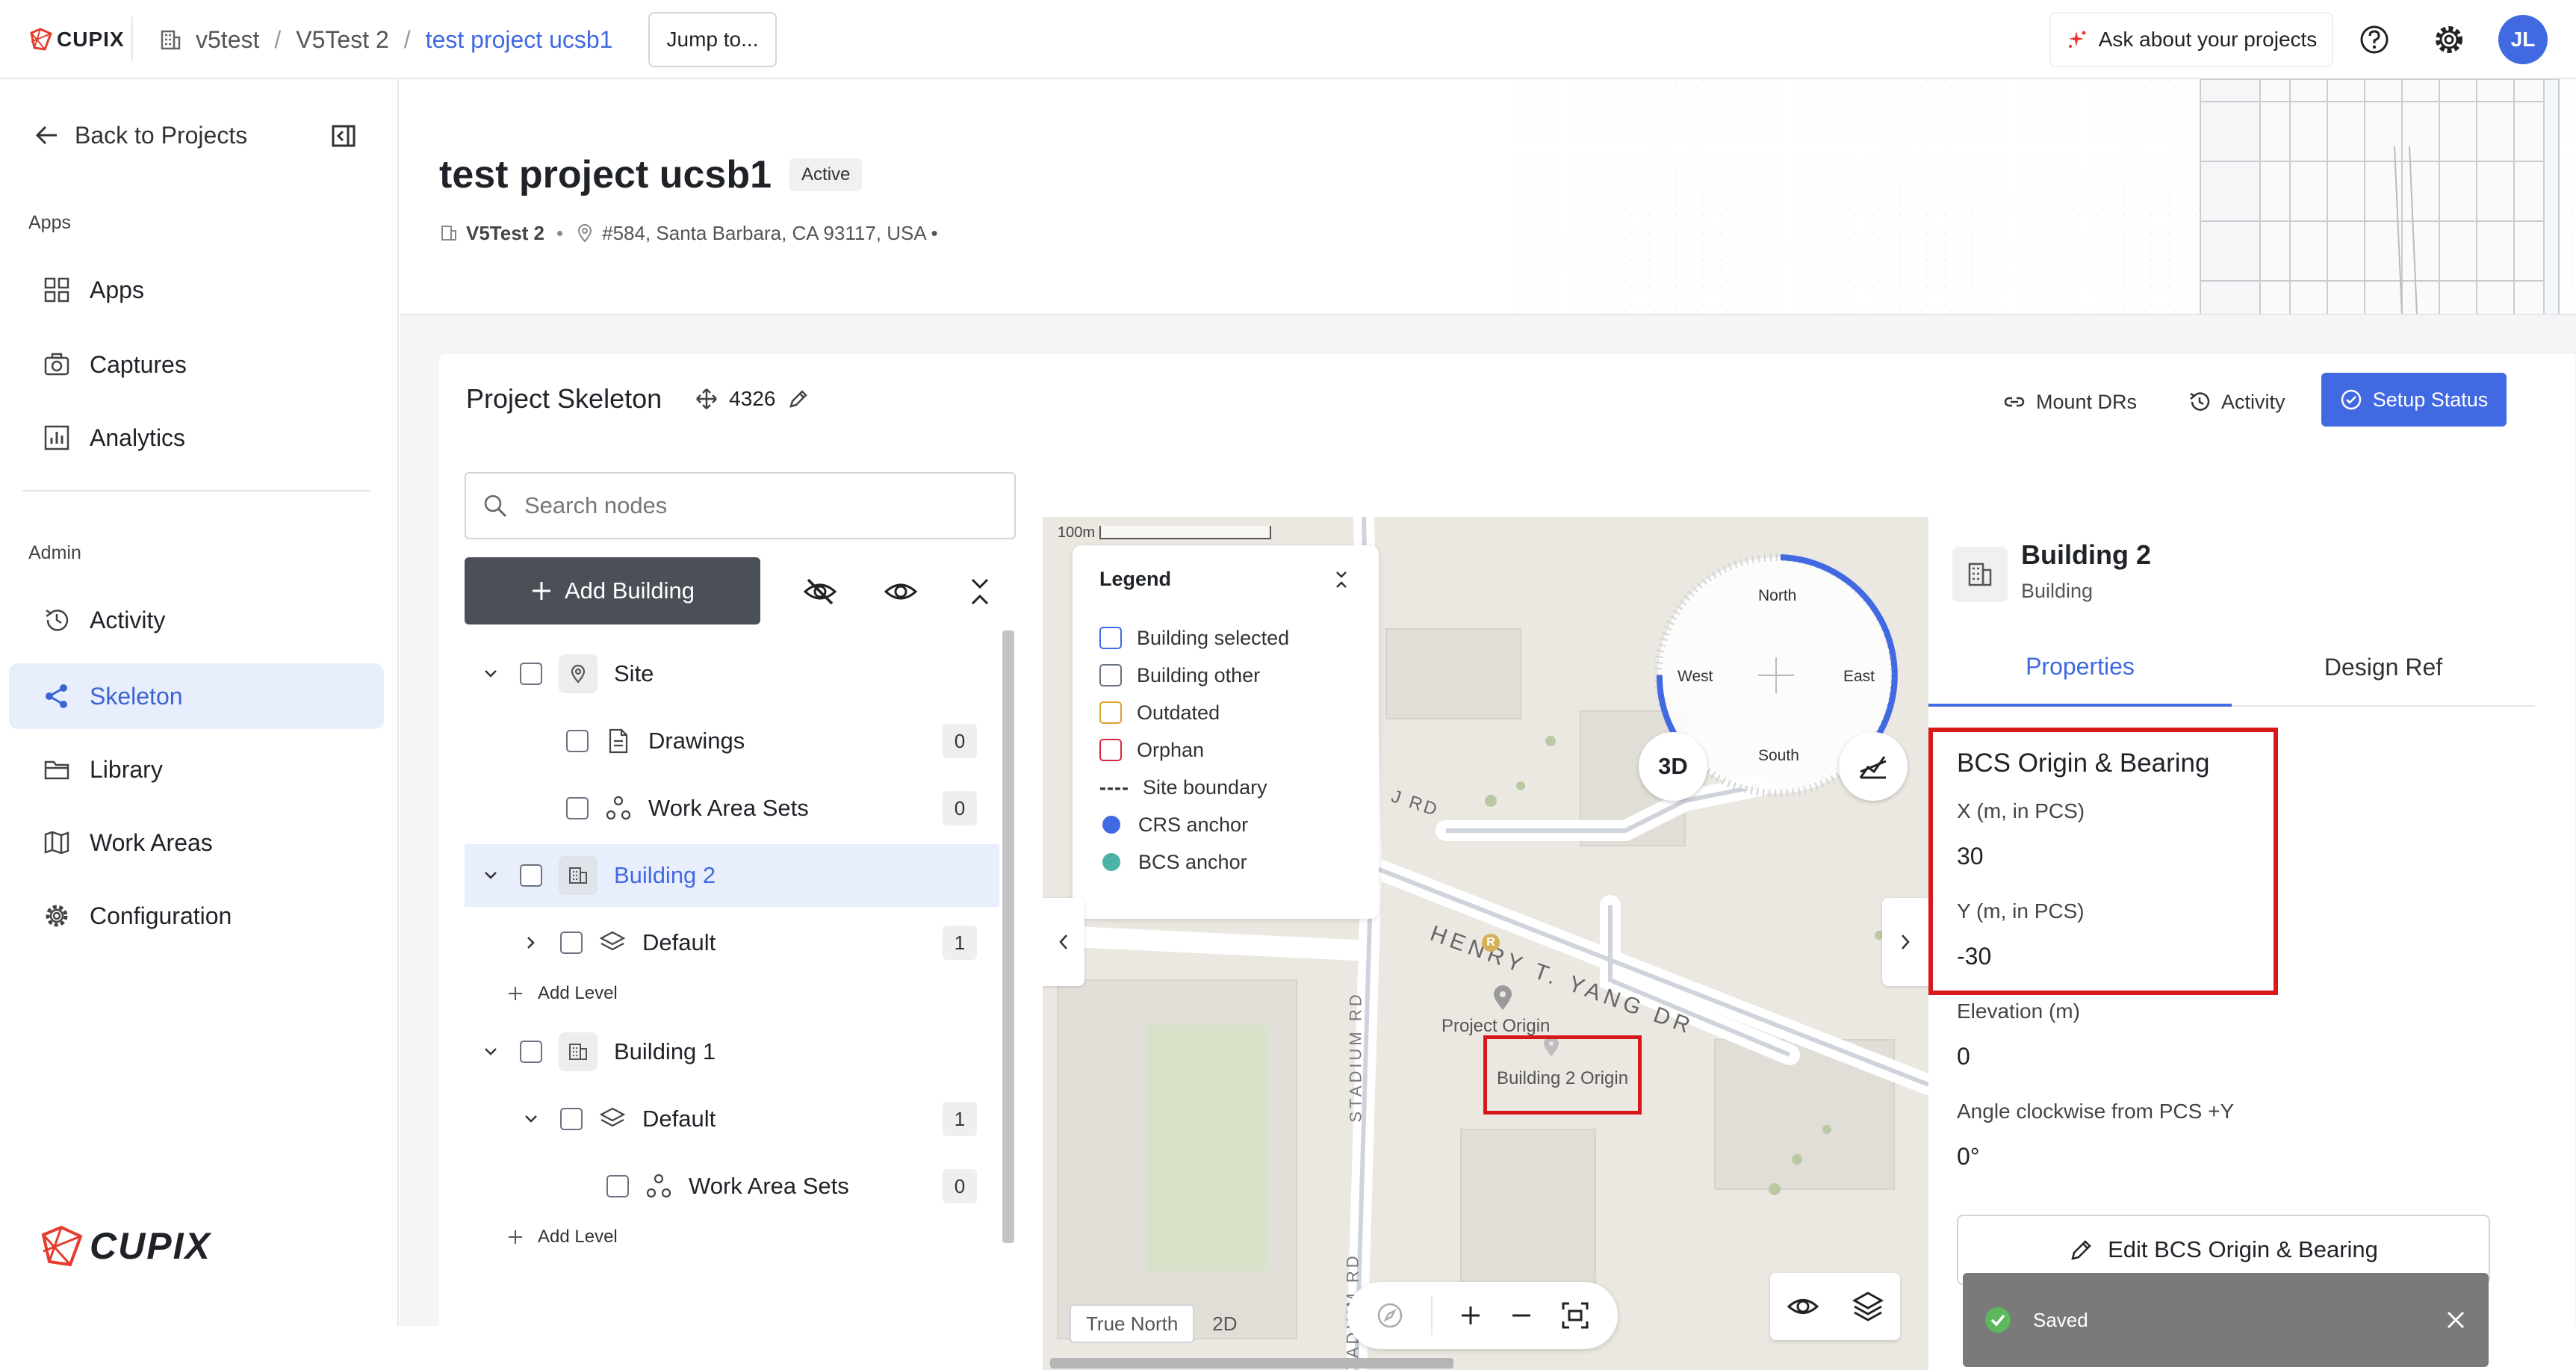 The image size is (2576, 1370). I want to click on show-all-icon, so click(901, 591).